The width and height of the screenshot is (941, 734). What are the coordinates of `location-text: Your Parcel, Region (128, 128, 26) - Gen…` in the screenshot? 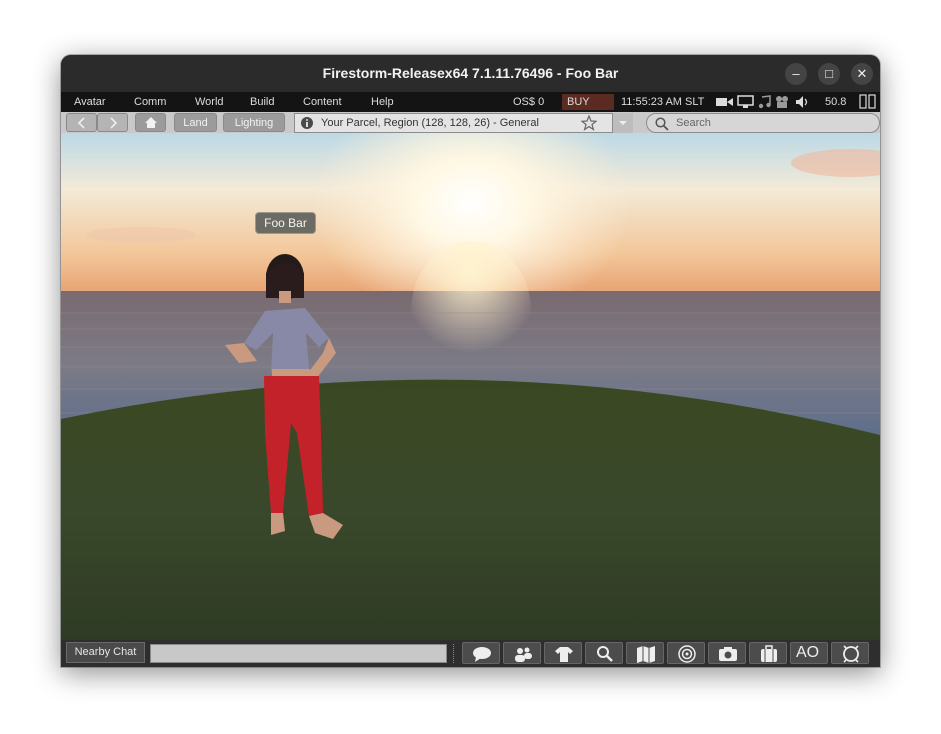 It's located at (430, 123).